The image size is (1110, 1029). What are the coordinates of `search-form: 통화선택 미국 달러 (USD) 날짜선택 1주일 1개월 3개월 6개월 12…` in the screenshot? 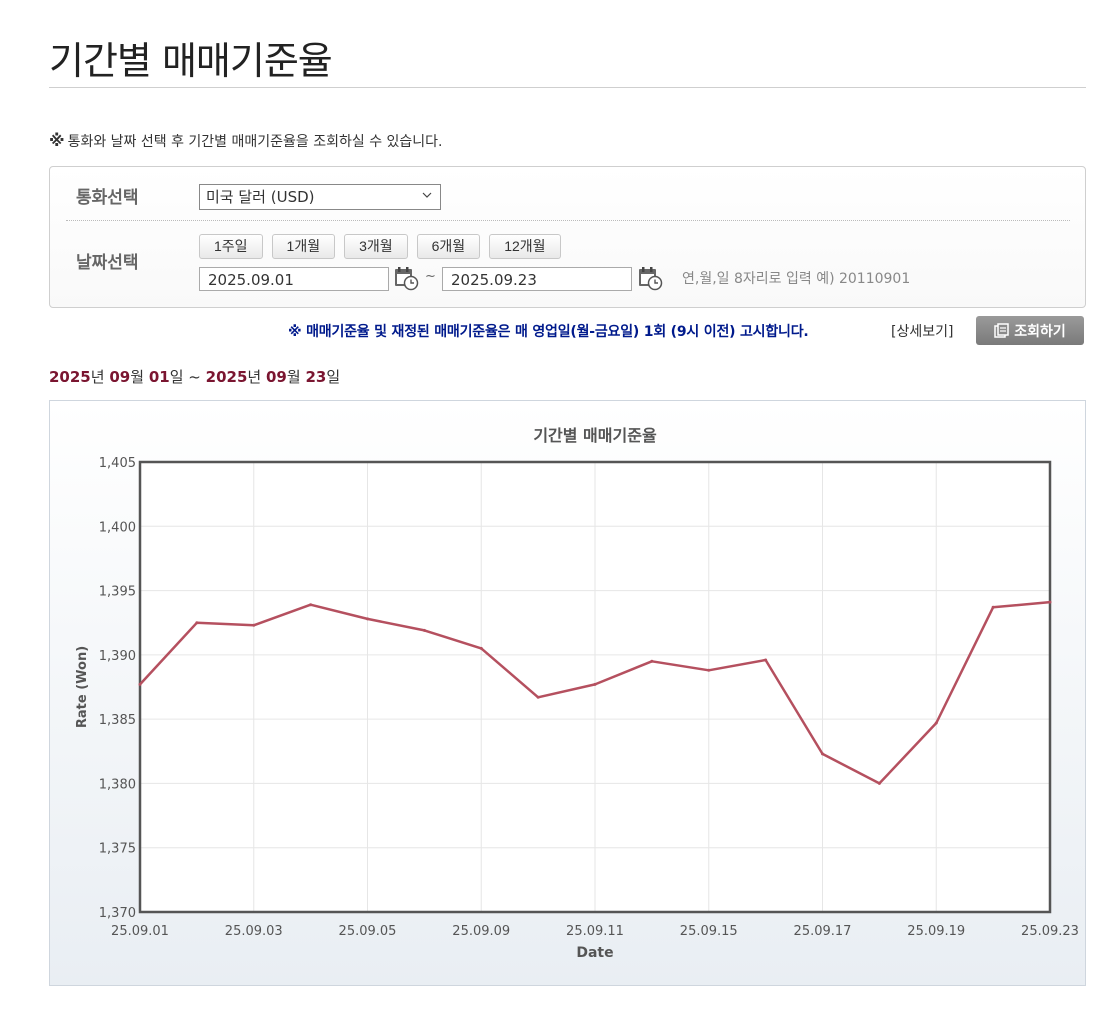 It's located at (567, 237).